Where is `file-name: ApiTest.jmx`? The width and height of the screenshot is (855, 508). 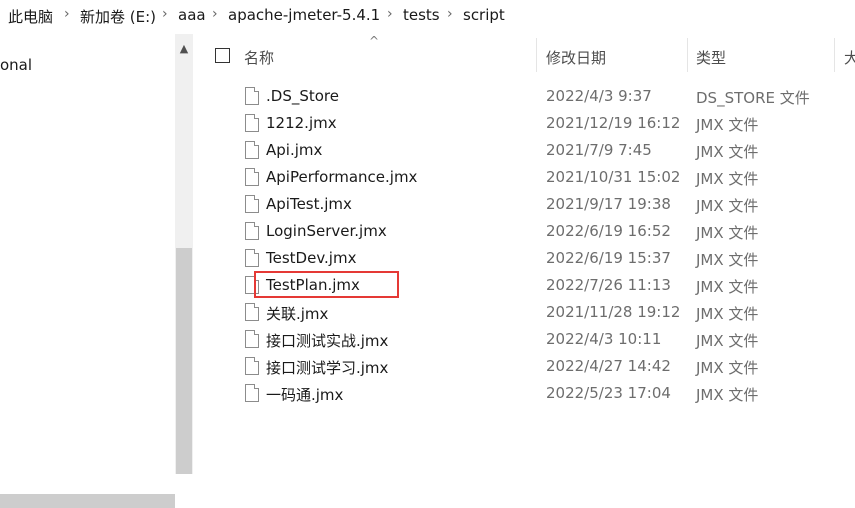
file-name: ApiTest.jmx is located at coordinates (309, 204).